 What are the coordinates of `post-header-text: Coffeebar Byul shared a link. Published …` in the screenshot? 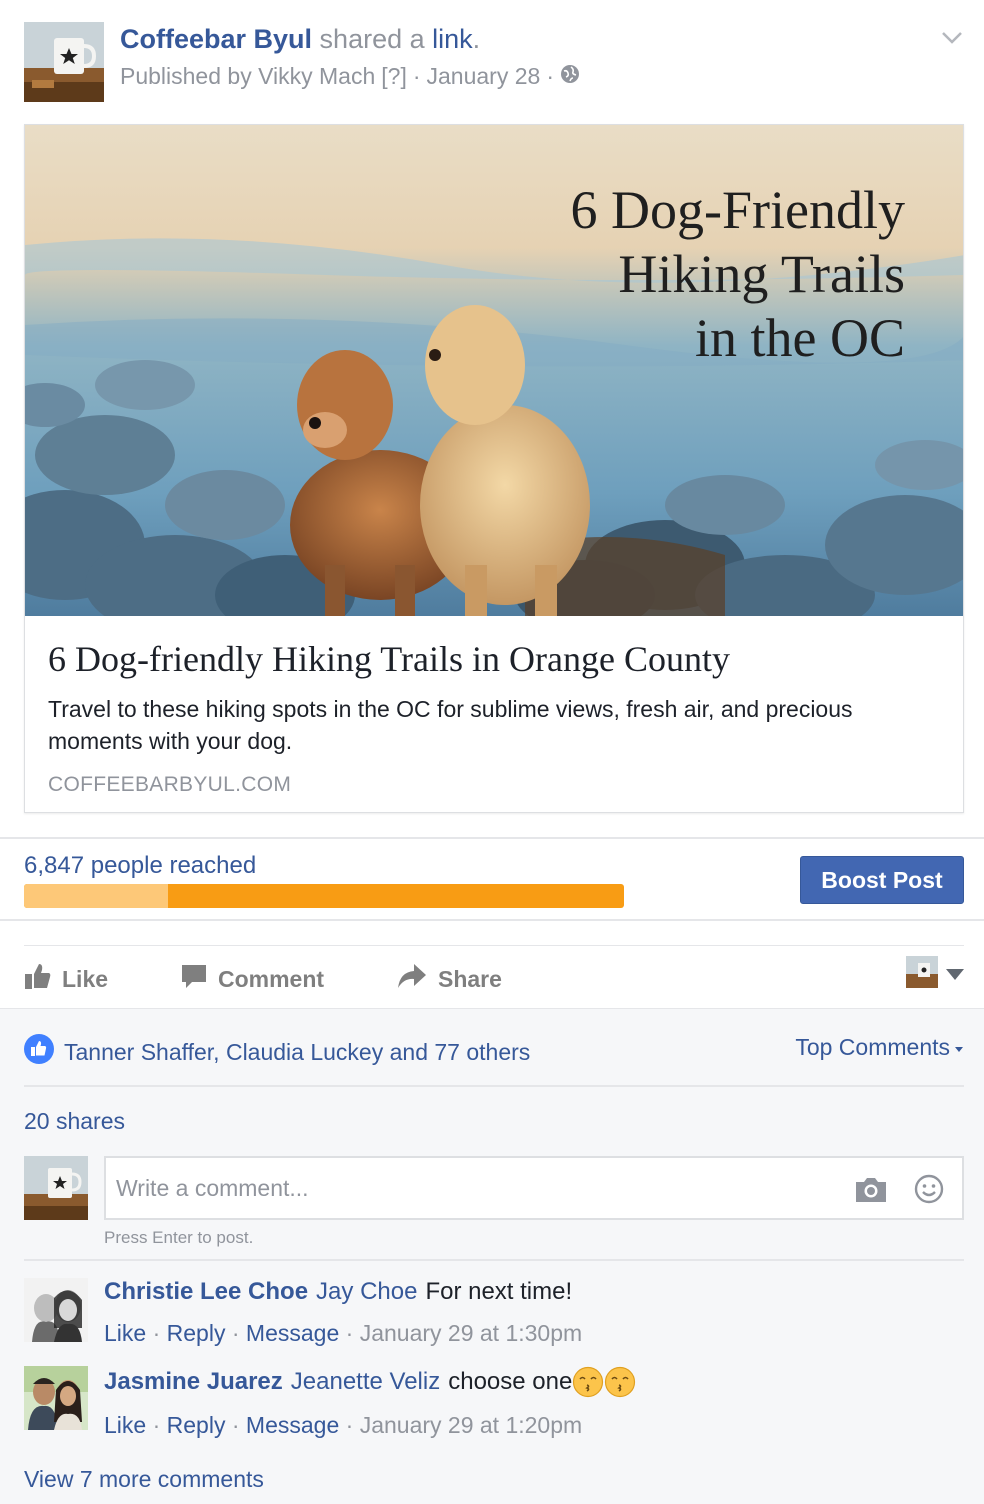 It's located at (350, 57).